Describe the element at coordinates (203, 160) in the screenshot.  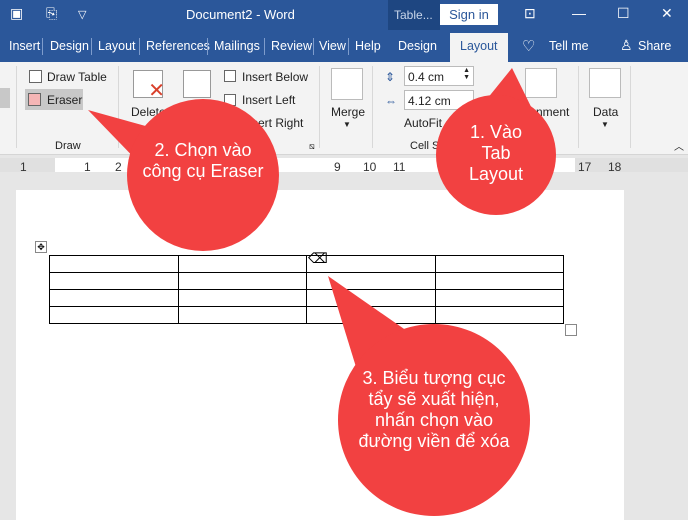
I see `callout-2-text: 2. Chọn vào công cụ Eraser` at that location.